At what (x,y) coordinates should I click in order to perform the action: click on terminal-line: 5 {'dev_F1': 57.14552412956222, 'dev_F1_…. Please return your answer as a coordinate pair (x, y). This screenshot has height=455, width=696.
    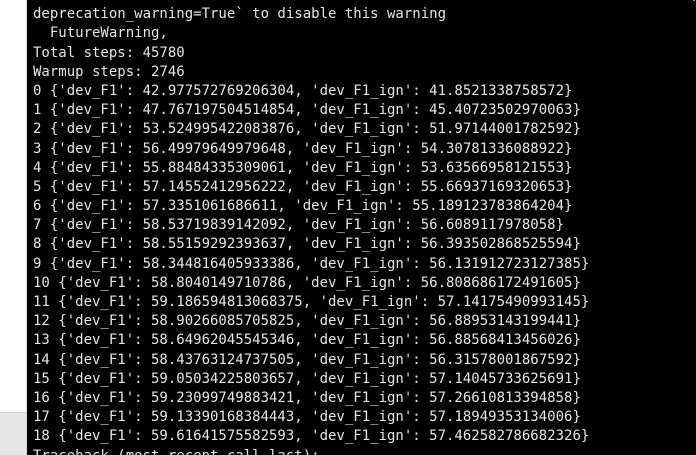
    Looking at the image, I should click on (303, 186).